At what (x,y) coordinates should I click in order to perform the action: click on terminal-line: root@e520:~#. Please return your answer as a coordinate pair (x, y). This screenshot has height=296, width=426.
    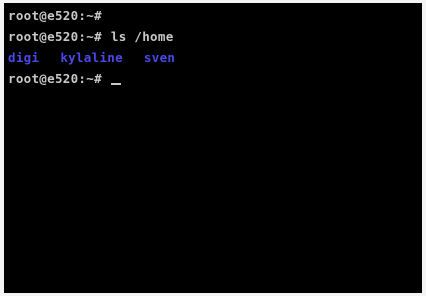
    Looking at the image, I should click on (55, 16).